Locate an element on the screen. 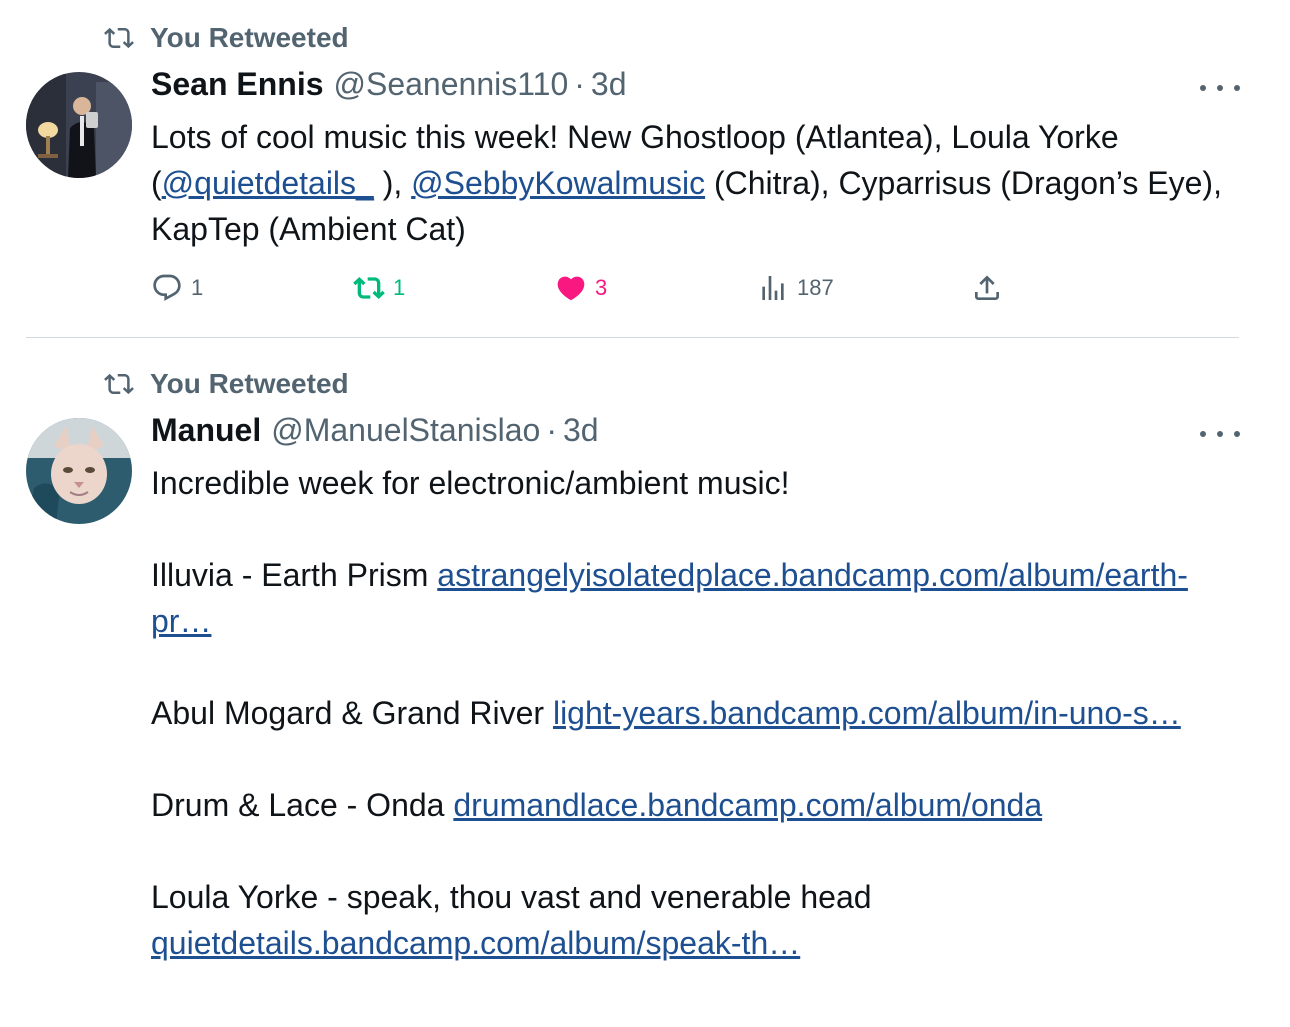 The height and width of the screenshot is (1027, 1290). tweet-divider is located at coordinates (632, 337).